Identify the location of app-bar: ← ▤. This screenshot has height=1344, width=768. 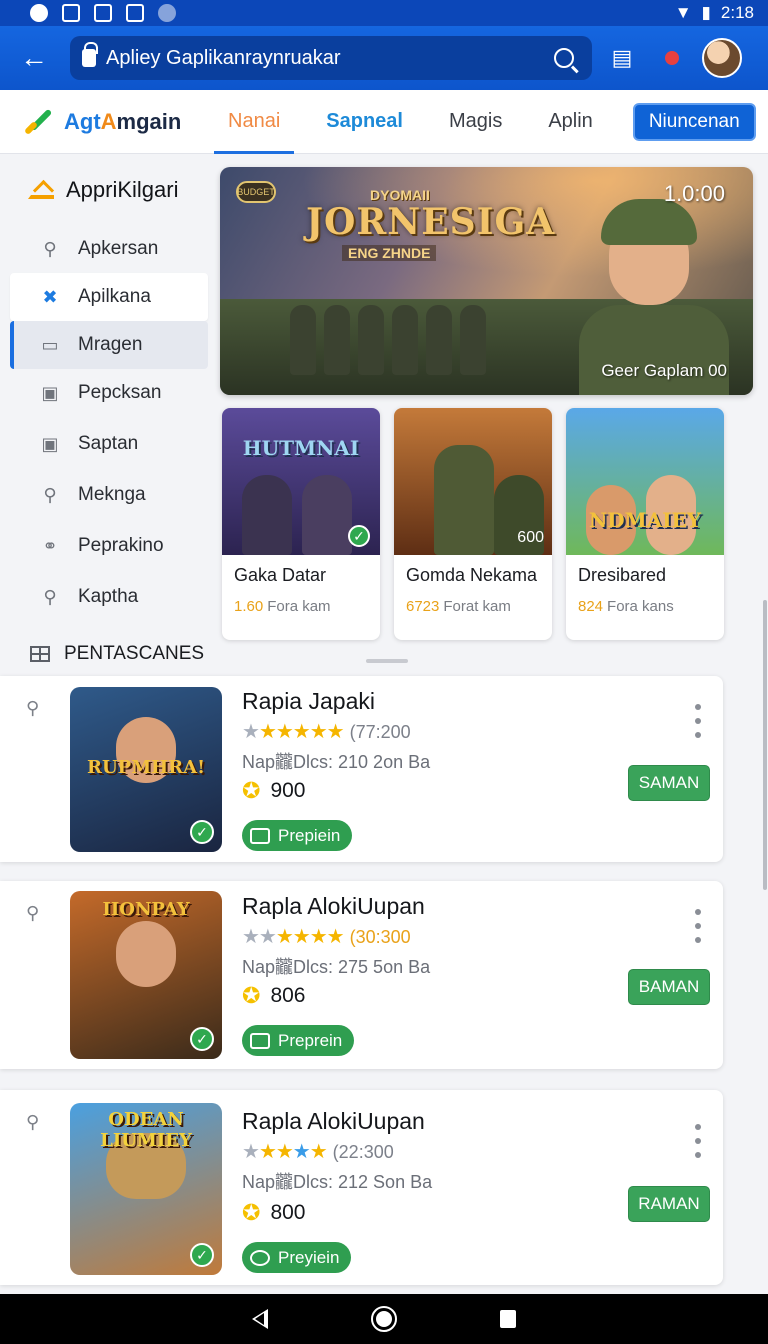
(384, 58).